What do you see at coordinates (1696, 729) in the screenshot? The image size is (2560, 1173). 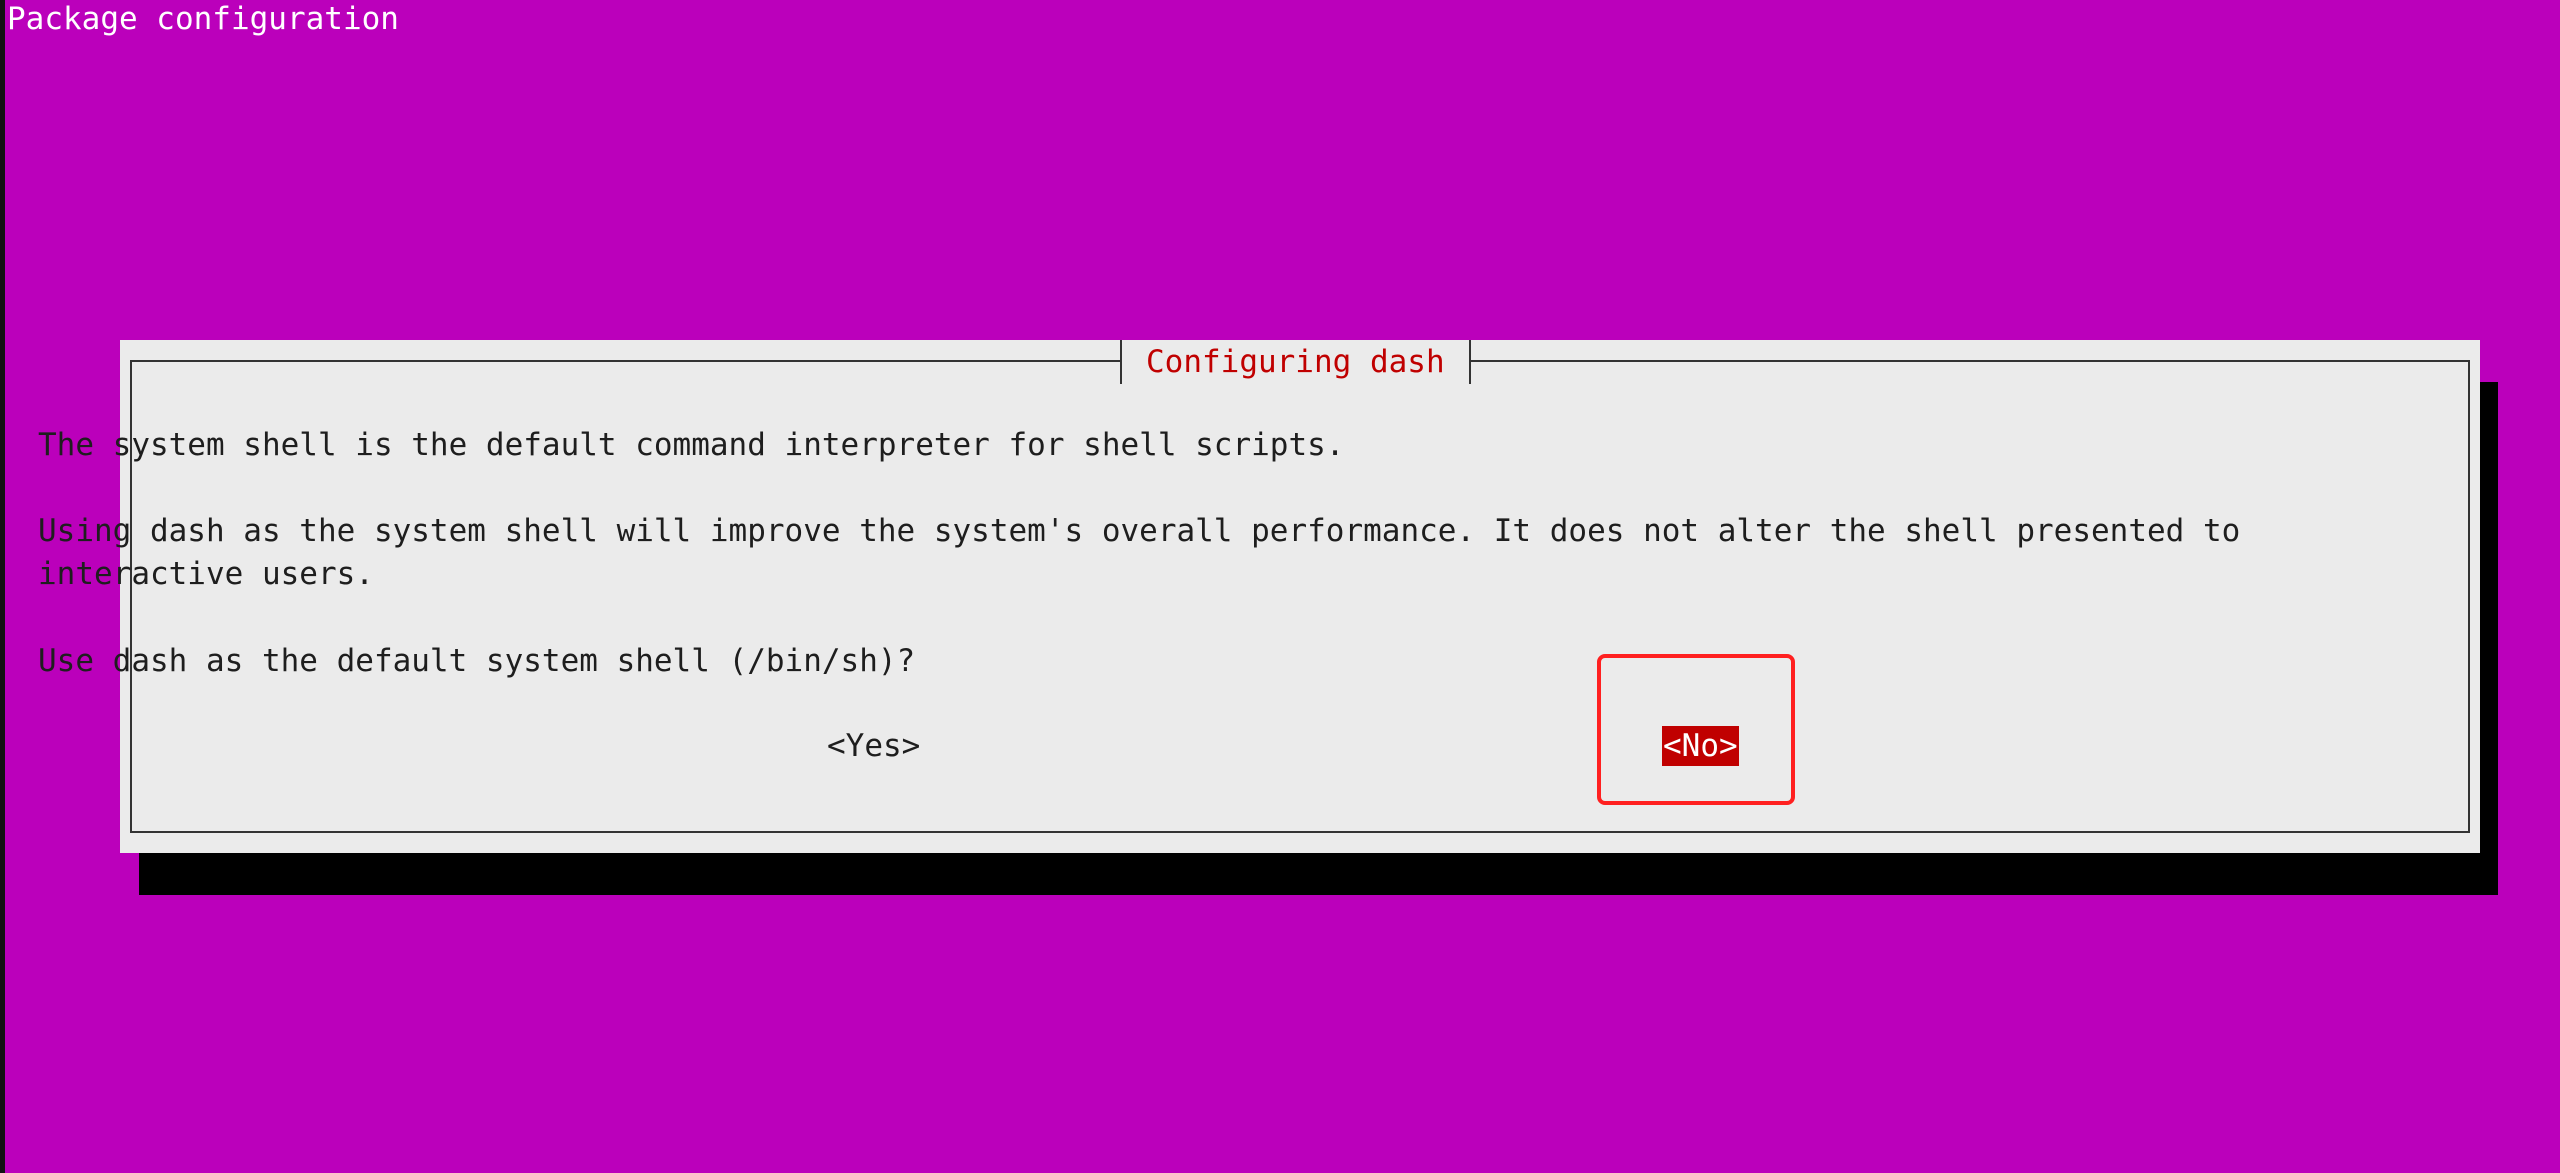 I see `no-button-highlight-box` at bounding box center [1696, 729].